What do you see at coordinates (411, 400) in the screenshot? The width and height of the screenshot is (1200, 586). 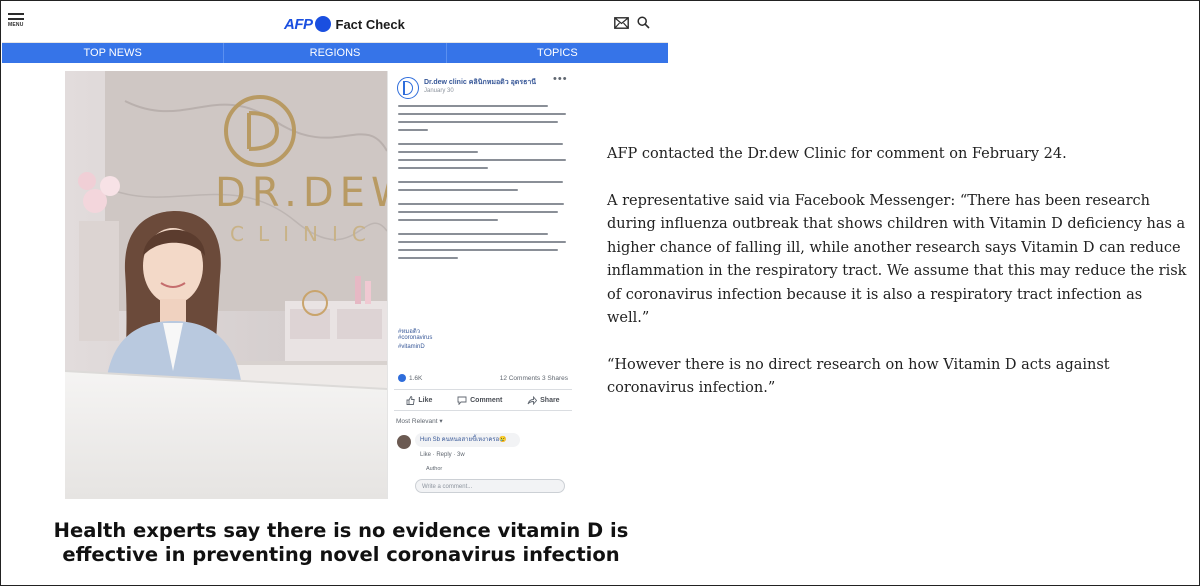 I see `thumbs-up-icon` at bounding box center [411, 400].